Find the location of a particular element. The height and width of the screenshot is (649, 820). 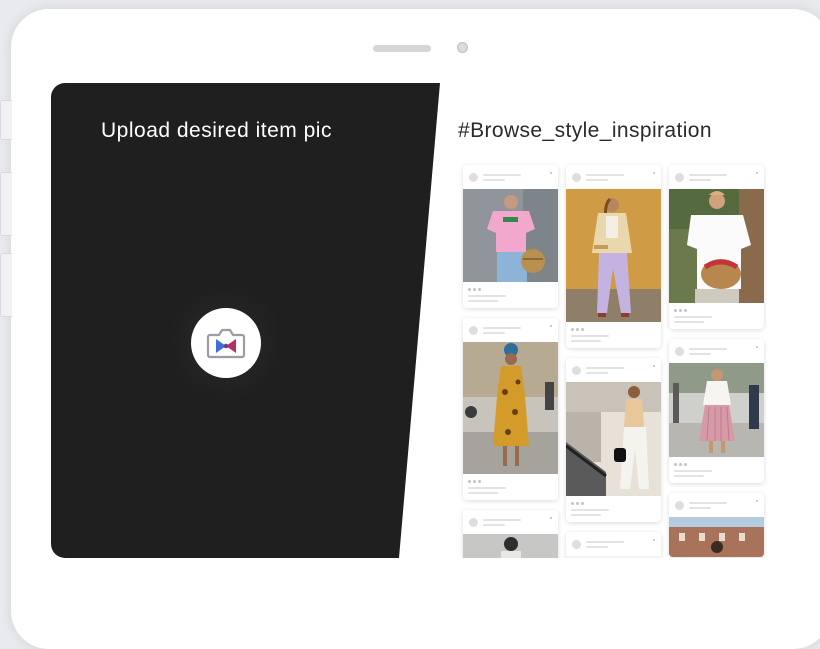

camera-icon is located at coordinates (226, 343).